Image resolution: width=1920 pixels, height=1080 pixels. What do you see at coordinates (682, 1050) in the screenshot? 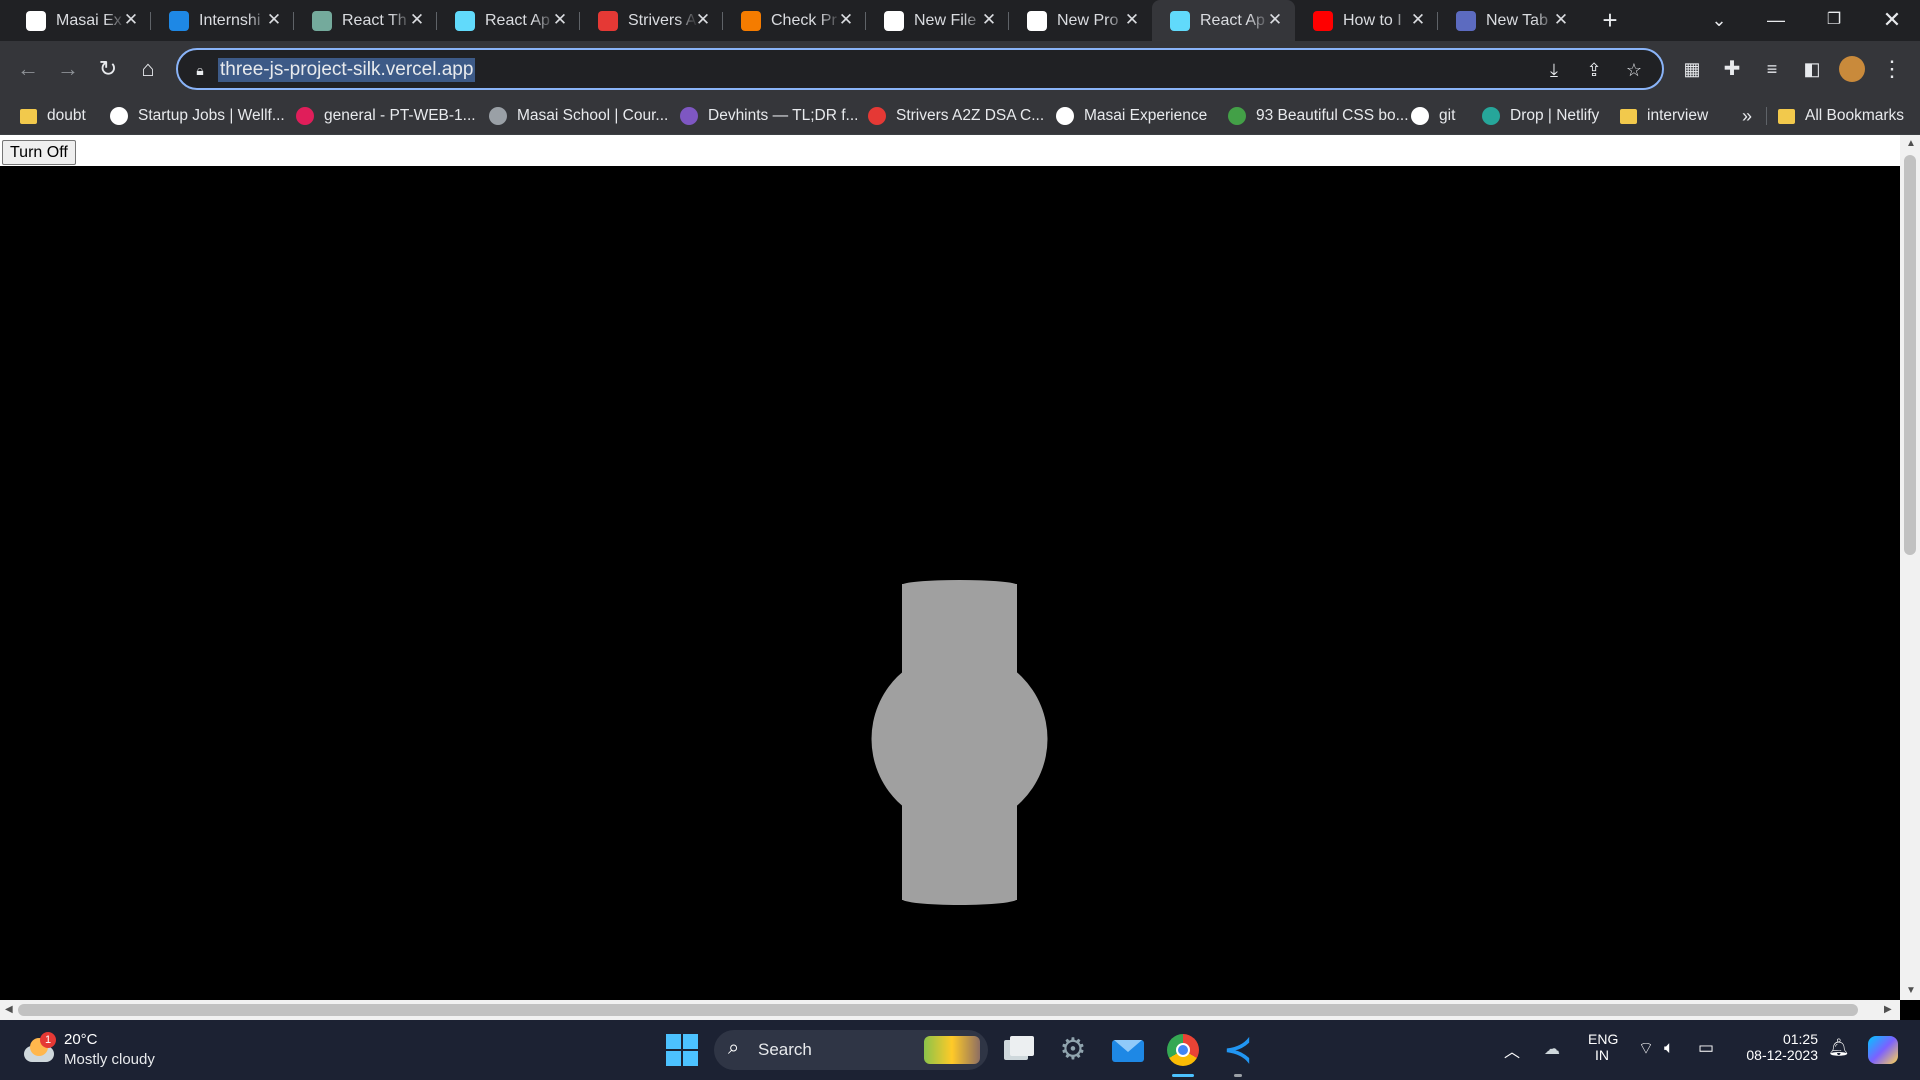
I see `windows-start-icon` at bounding box center [682, 1050].